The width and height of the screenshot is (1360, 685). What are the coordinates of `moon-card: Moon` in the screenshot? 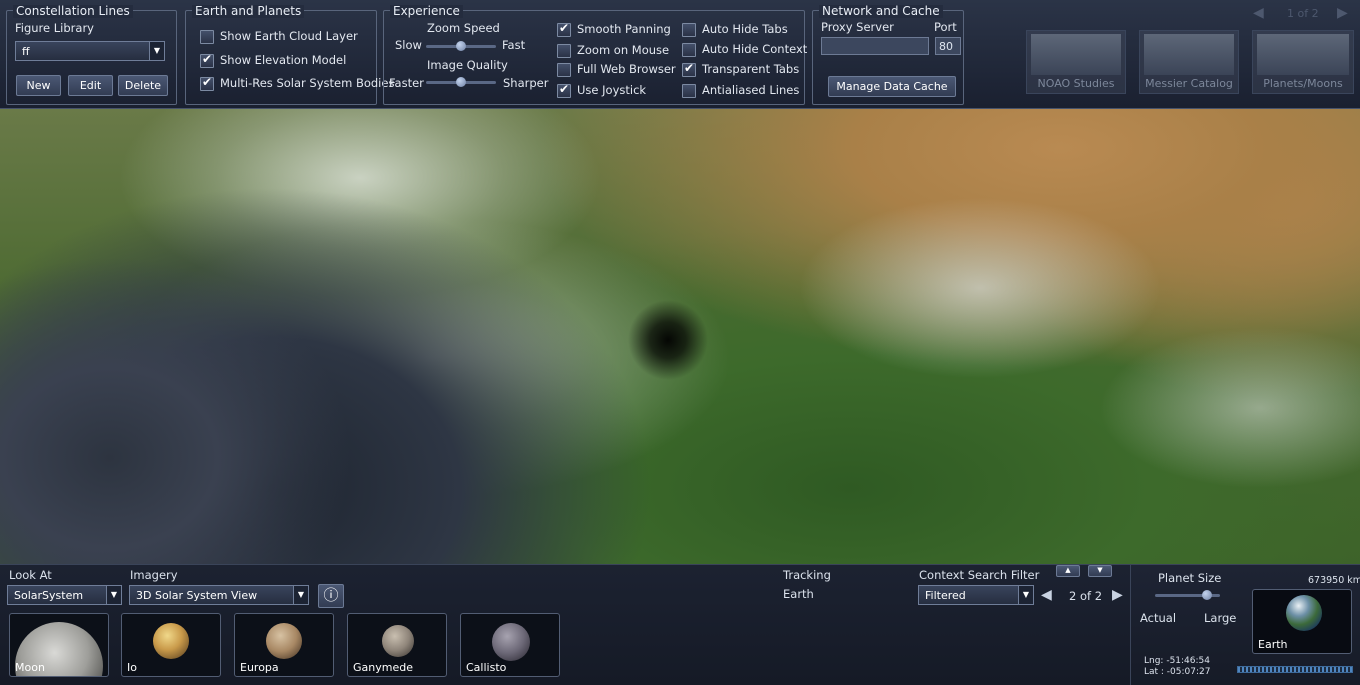 It's located at (59, 645).